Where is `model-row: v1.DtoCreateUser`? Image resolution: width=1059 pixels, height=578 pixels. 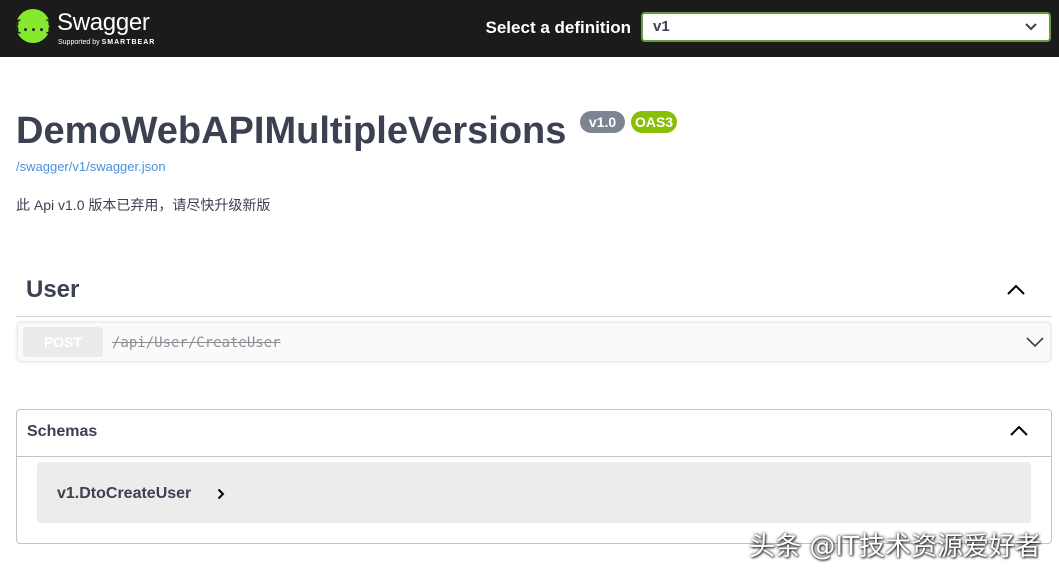 model-row: v1.DtoCreateUser is located at coordinates (534, 492).